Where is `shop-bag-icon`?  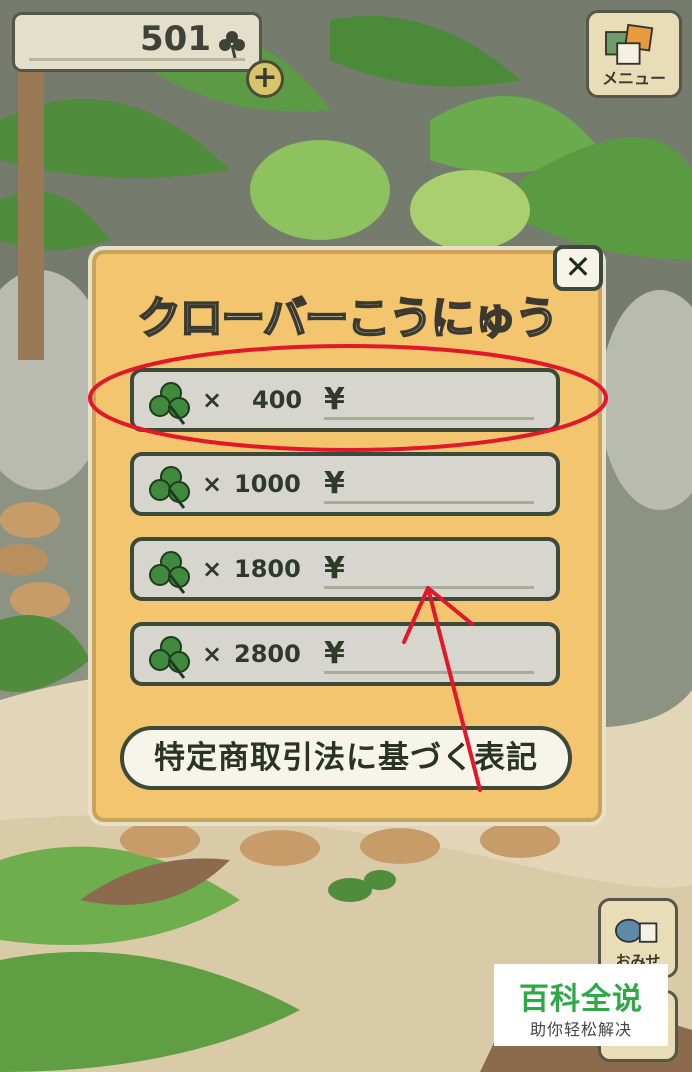
shop-bag-icon is located at coordinates (636, 930).